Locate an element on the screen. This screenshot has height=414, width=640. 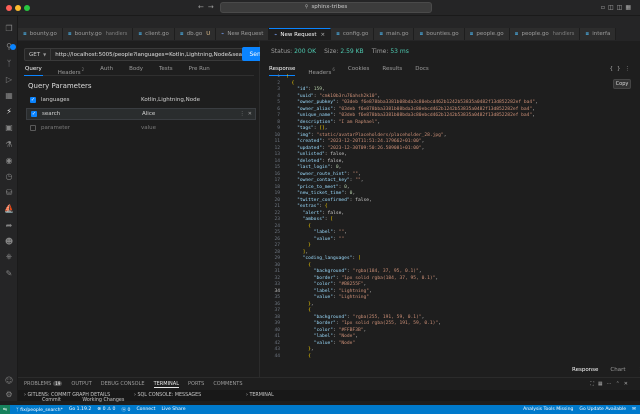
source-control-icon: ᛉ is located at coordinates (9, 63).